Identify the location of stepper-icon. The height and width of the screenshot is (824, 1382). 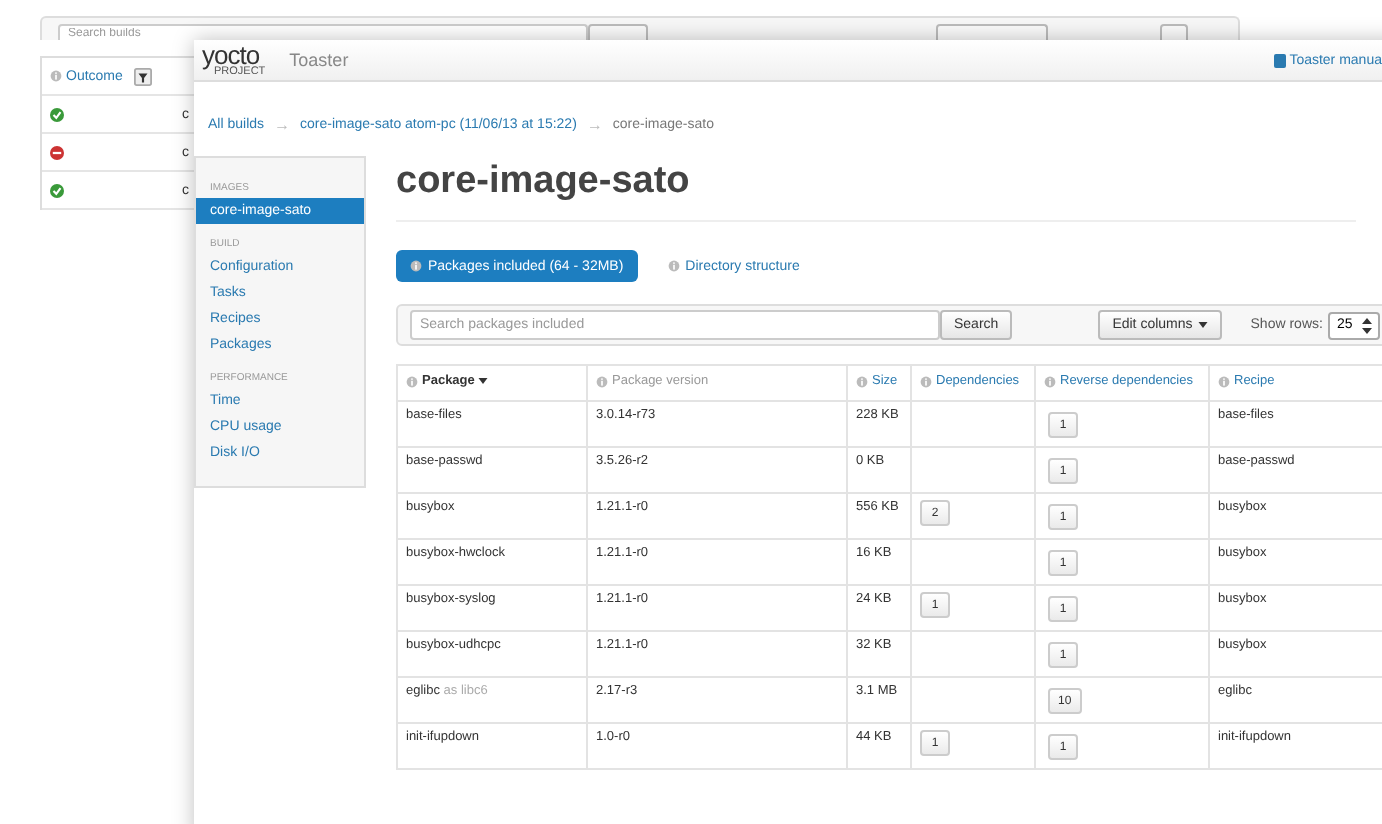
(1367, 325).